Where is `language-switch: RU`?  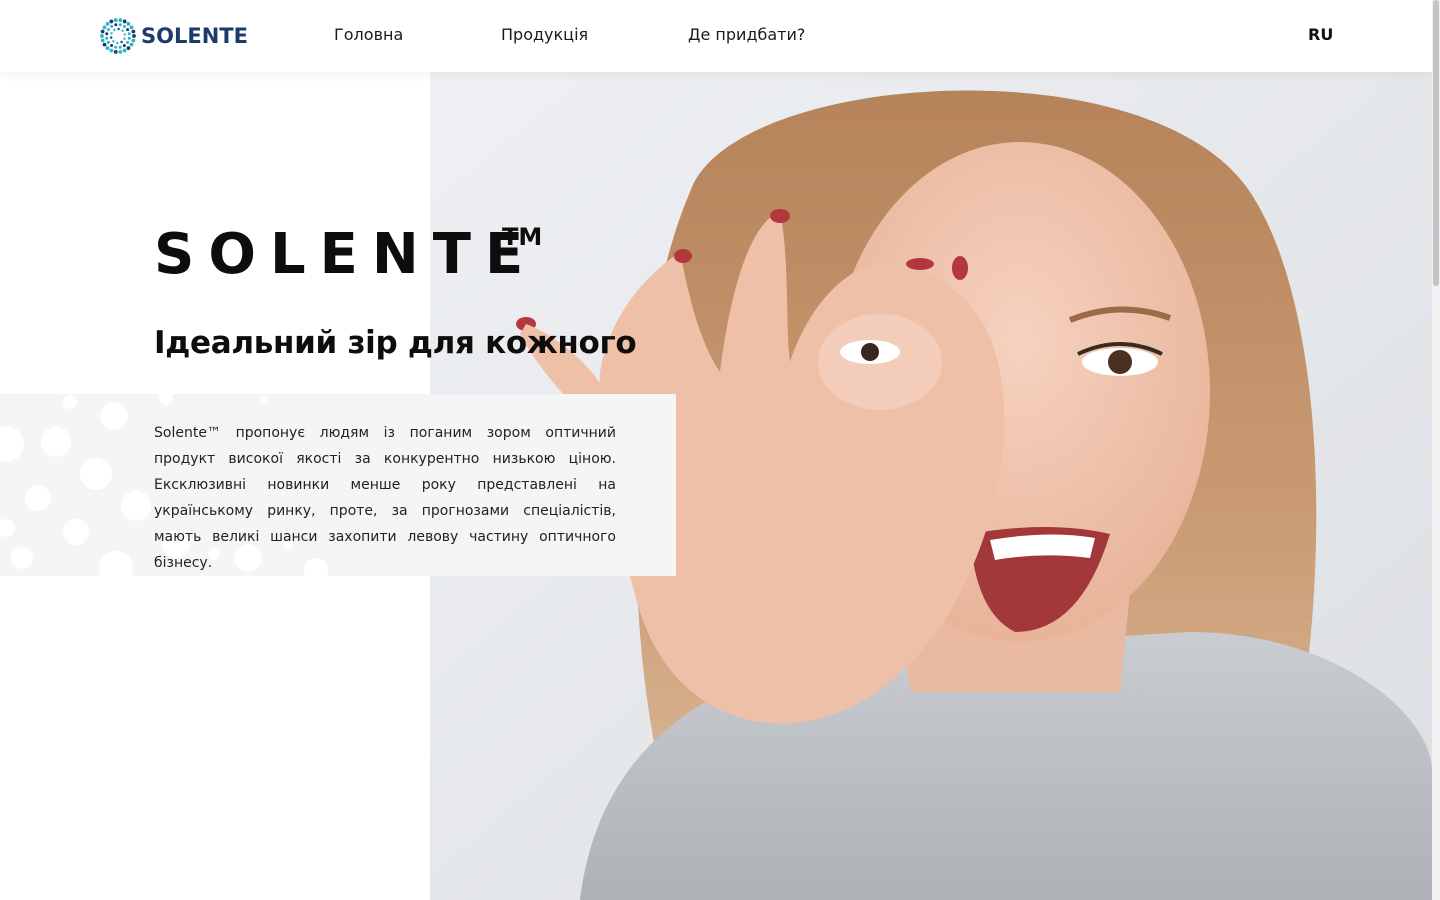 language-switch: RU is located at coordinates (1320, 35).